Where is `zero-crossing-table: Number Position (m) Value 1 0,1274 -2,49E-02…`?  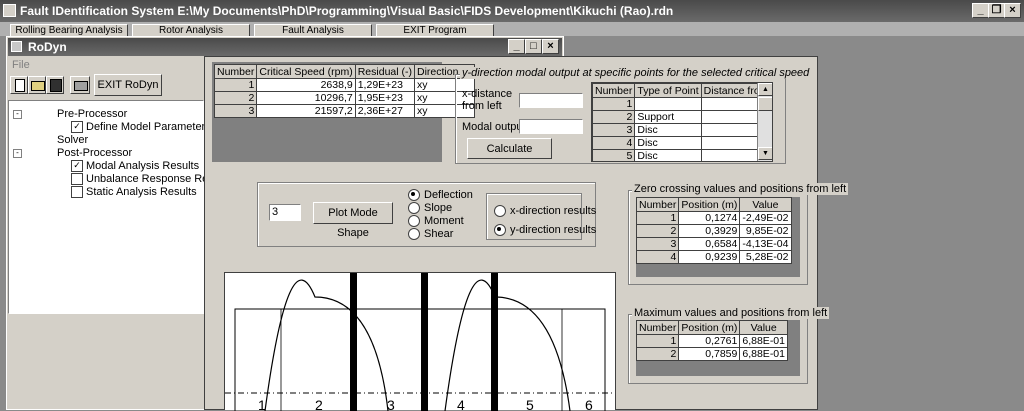
zero-crossing-table: Number Position (m) Value 1 0,1274 -2,49E-02… is located at coordinates (713, 230).